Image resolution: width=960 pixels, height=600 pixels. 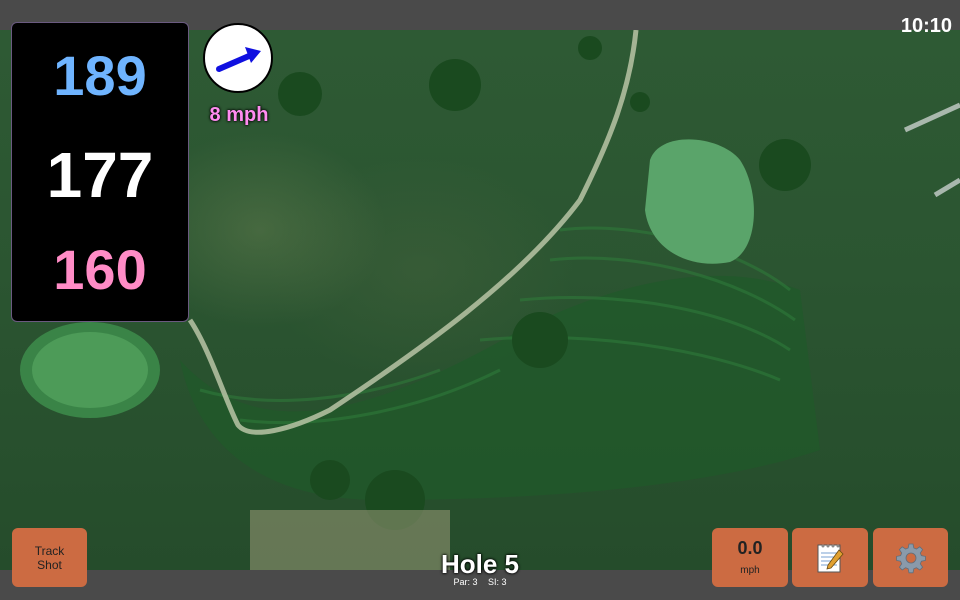 What do you see at coordinates (100, 75) in the screenshot?
I see `back-yardage: 189` at bounding box center [100, 75].